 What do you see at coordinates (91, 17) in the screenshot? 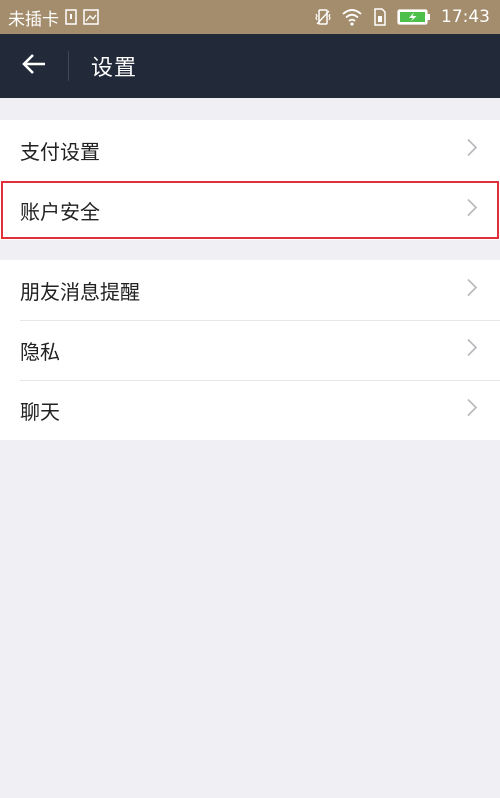
I see `image-icon` at bounding box center [91, 17].